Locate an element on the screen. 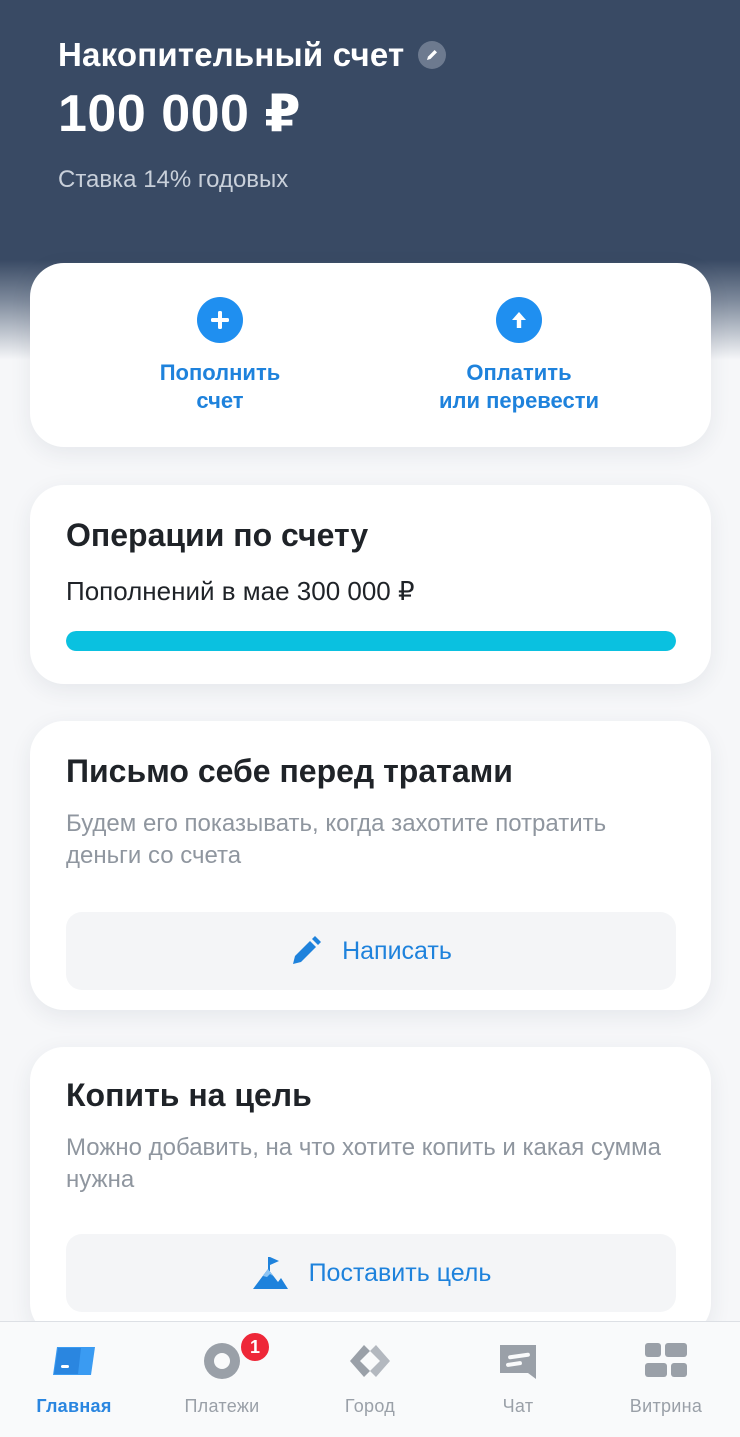 The image size is (740, 1437). operations-progress-fill is located at coordinates (371, 641).